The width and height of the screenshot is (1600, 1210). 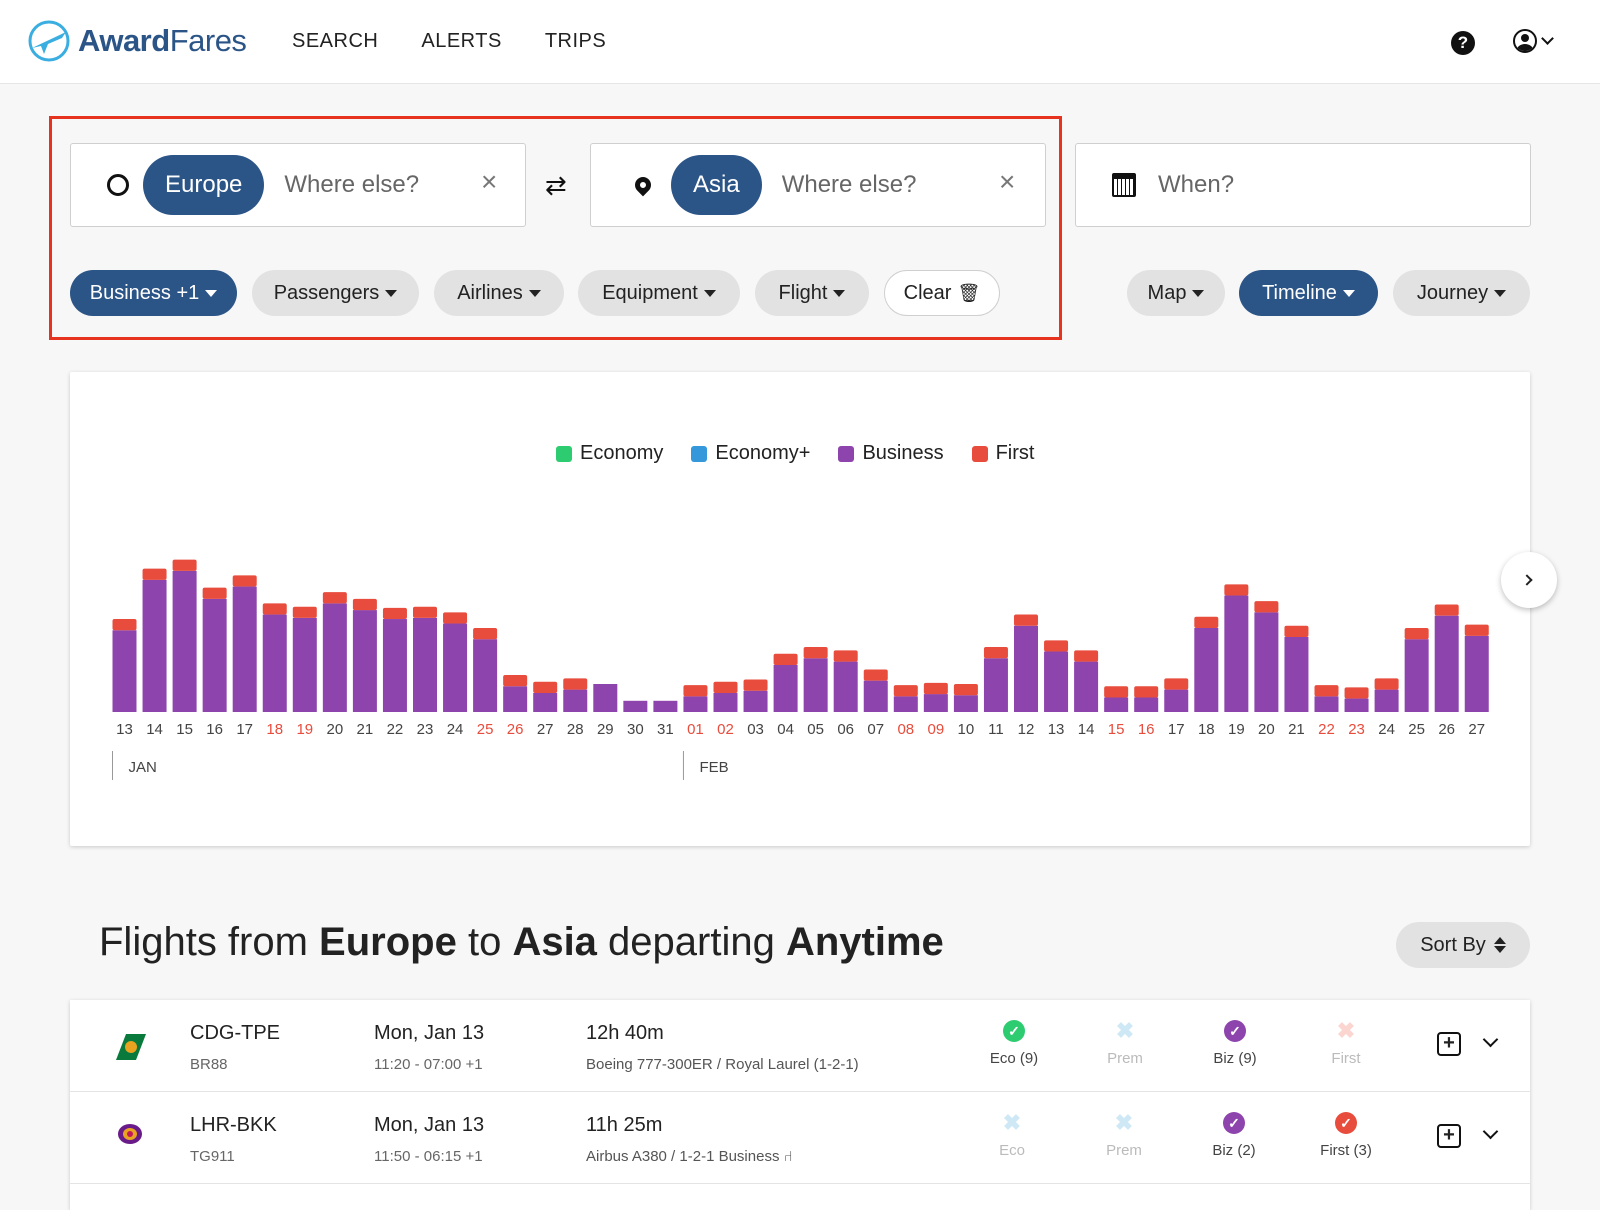 I want to click on cabin-first: ✓ First (3), so click(x=1346, y=1135).